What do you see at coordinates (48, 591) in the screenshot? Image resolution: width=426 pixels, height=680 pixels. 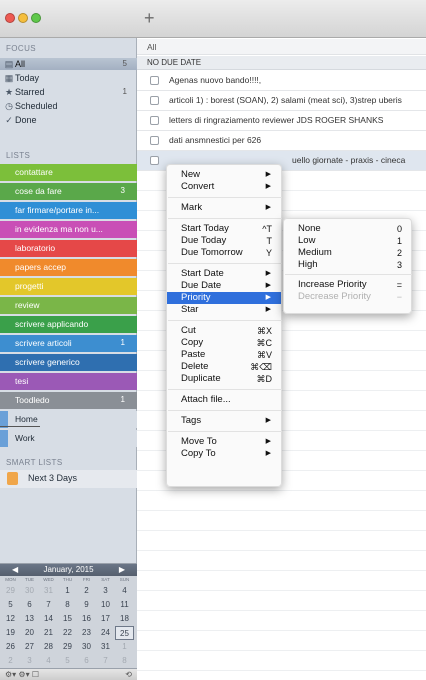 I see `calendar-day: 31` at bounding box center [48, 591].